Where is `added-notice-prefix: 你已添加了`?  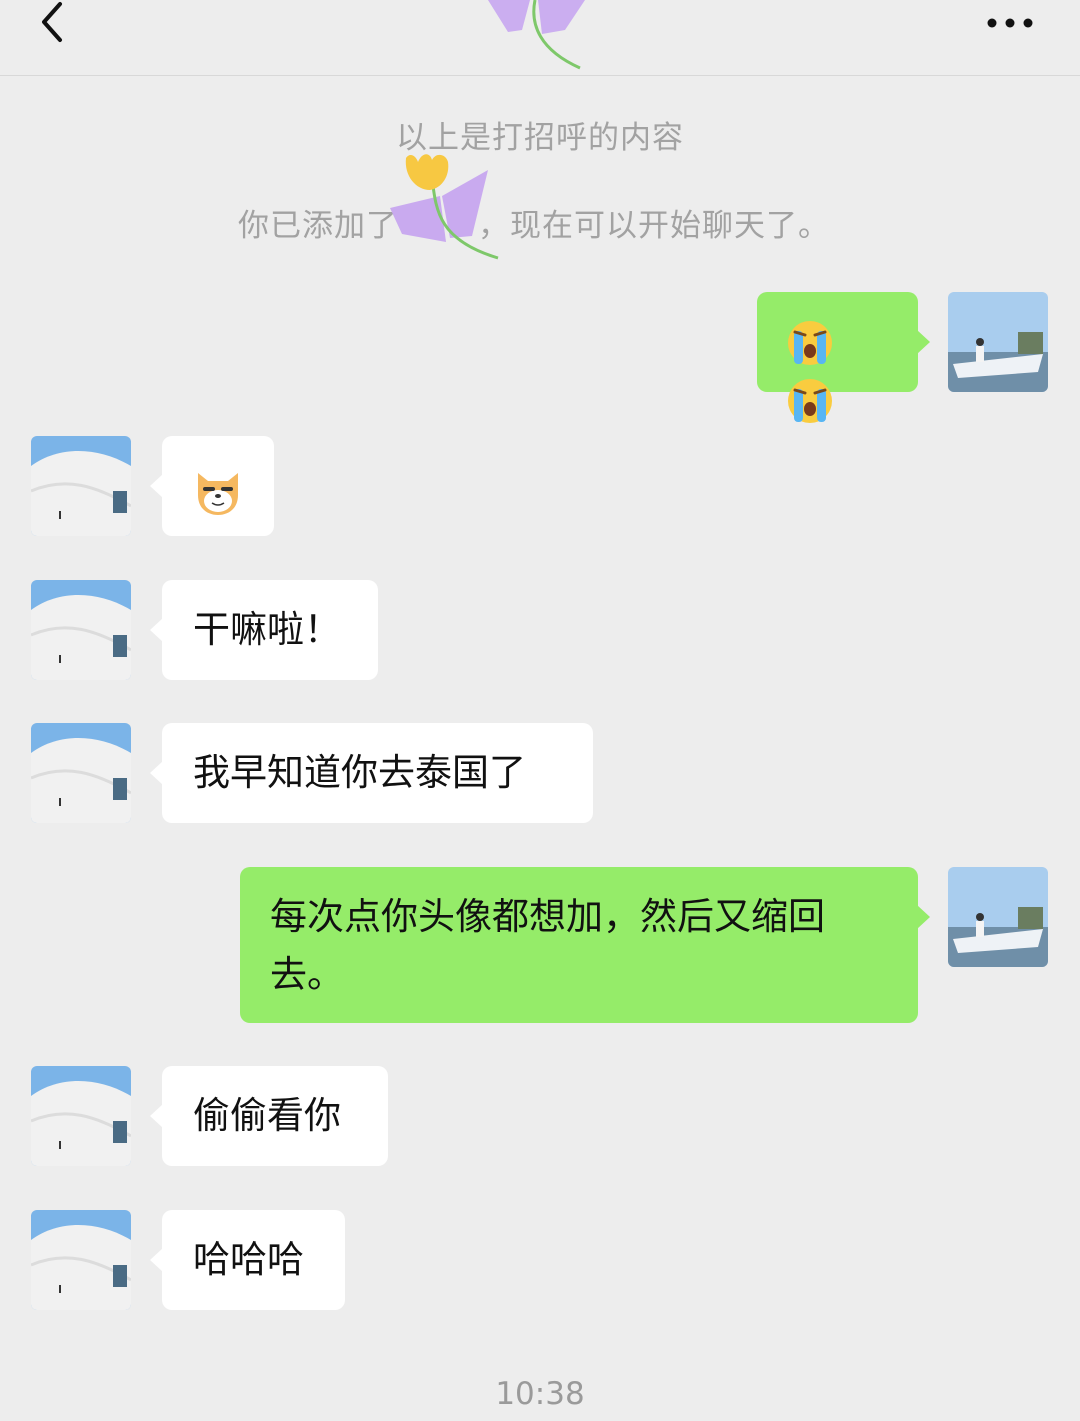
added-notice-prefix: 你已添加了 is located at coordinates (318, 226).